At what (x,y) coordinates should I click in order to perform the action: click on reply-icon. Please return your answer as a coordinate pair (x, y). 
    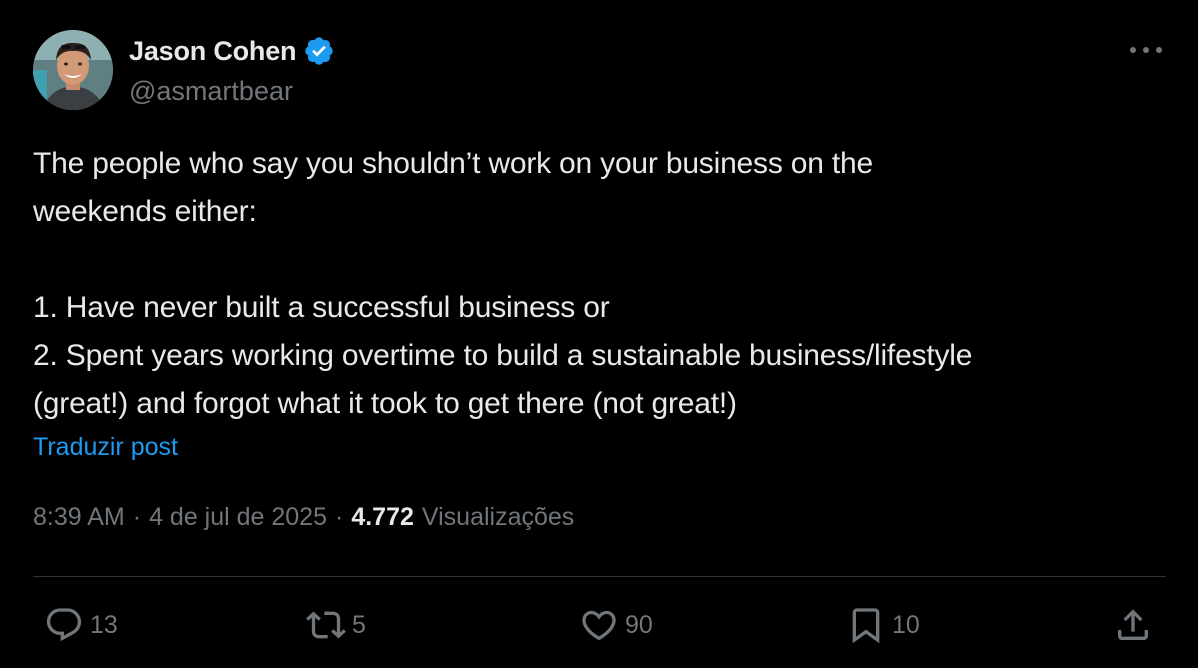
    Looking at the image, I should click on (64, 625).